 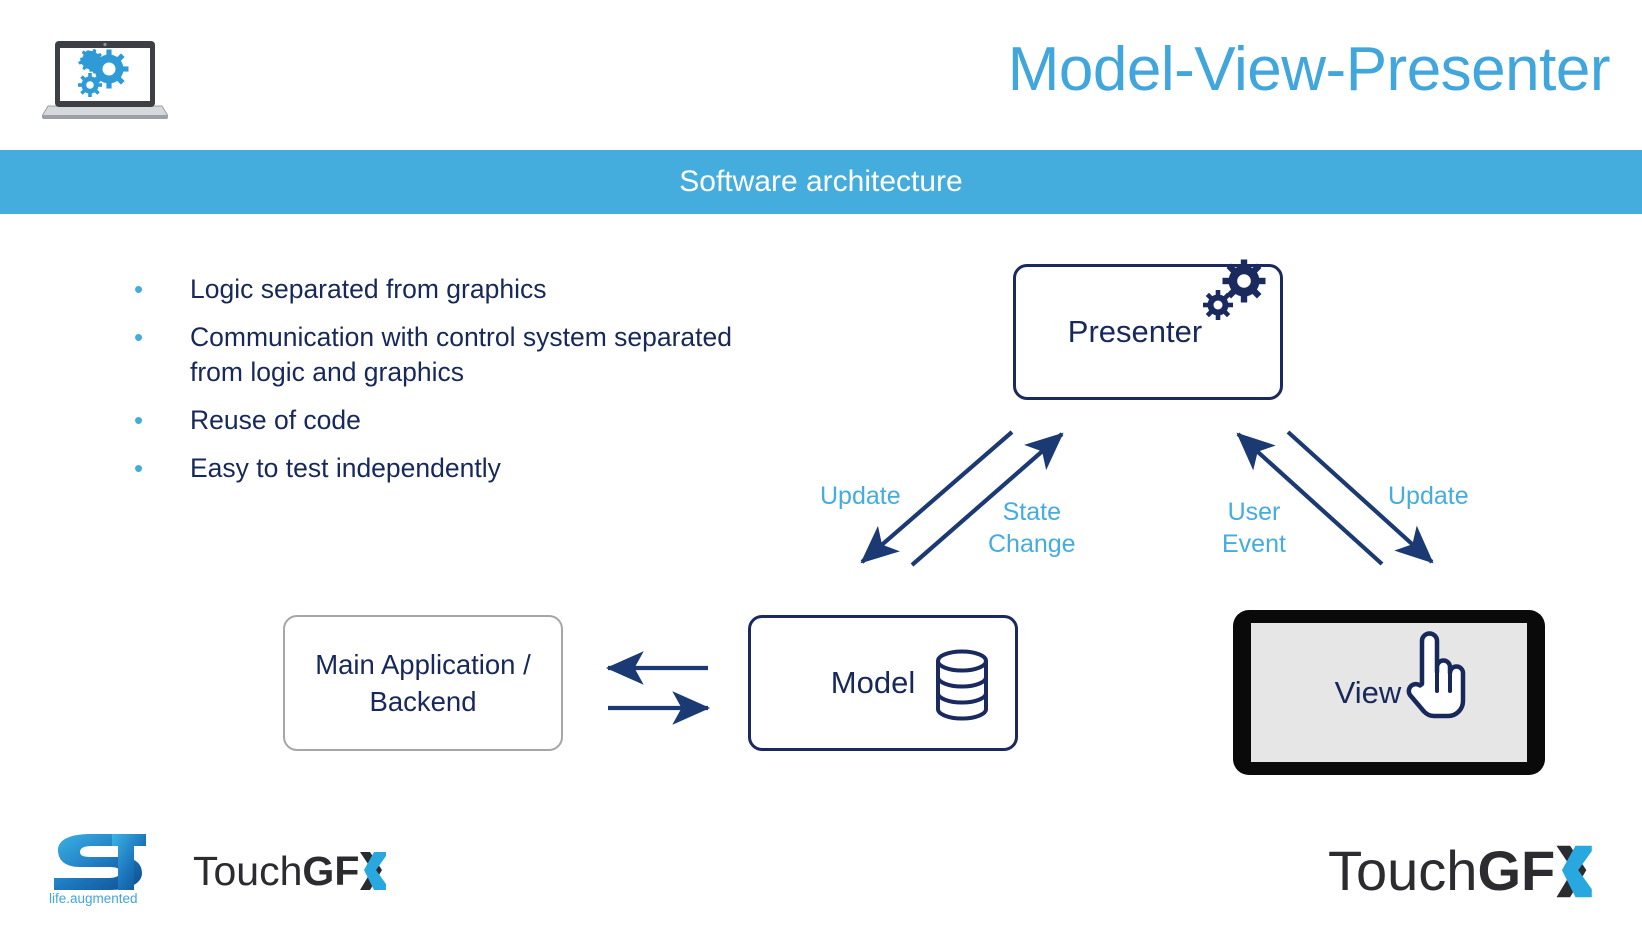 I want to click on view-screen: View, so click(x=1389, y=692).